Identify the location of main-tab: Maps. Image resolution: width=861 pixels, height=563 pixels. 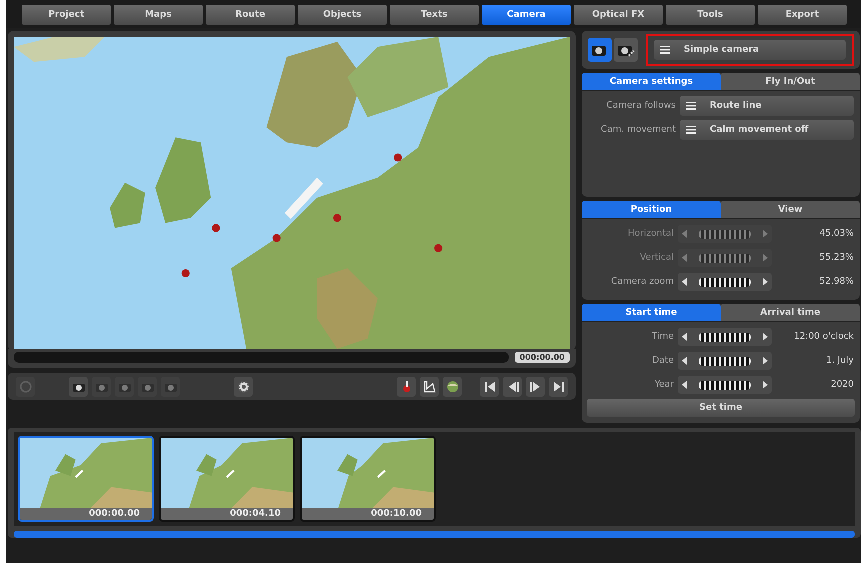
(158, 15).